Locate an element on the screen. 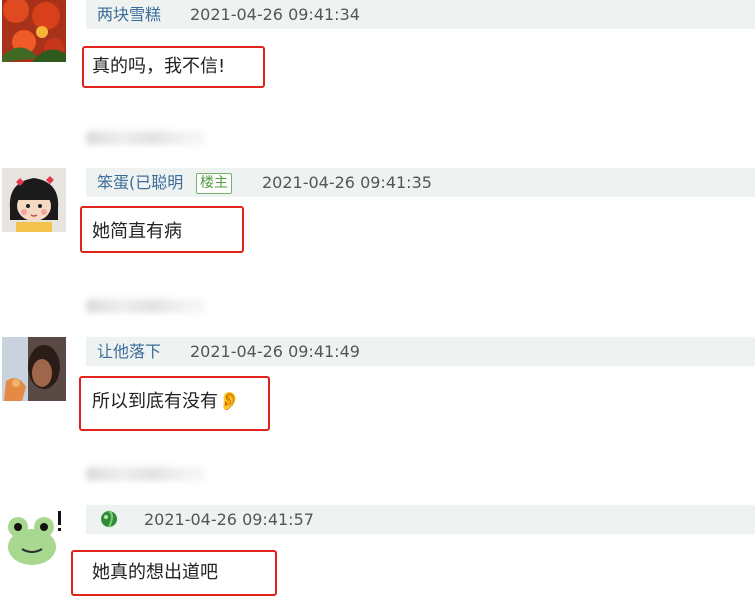  username-link: 让他落下 is located at coordinates (129, 351).